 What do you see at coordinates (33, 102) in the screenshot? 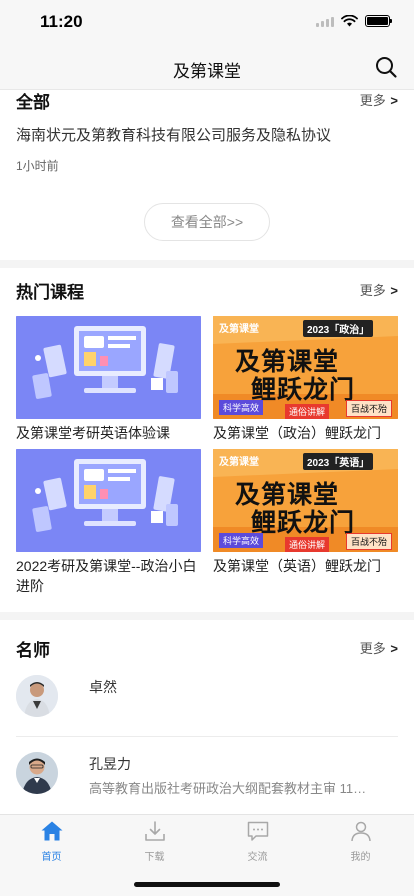
I see `notices-title: 全部` at bounding box center [33, 102].